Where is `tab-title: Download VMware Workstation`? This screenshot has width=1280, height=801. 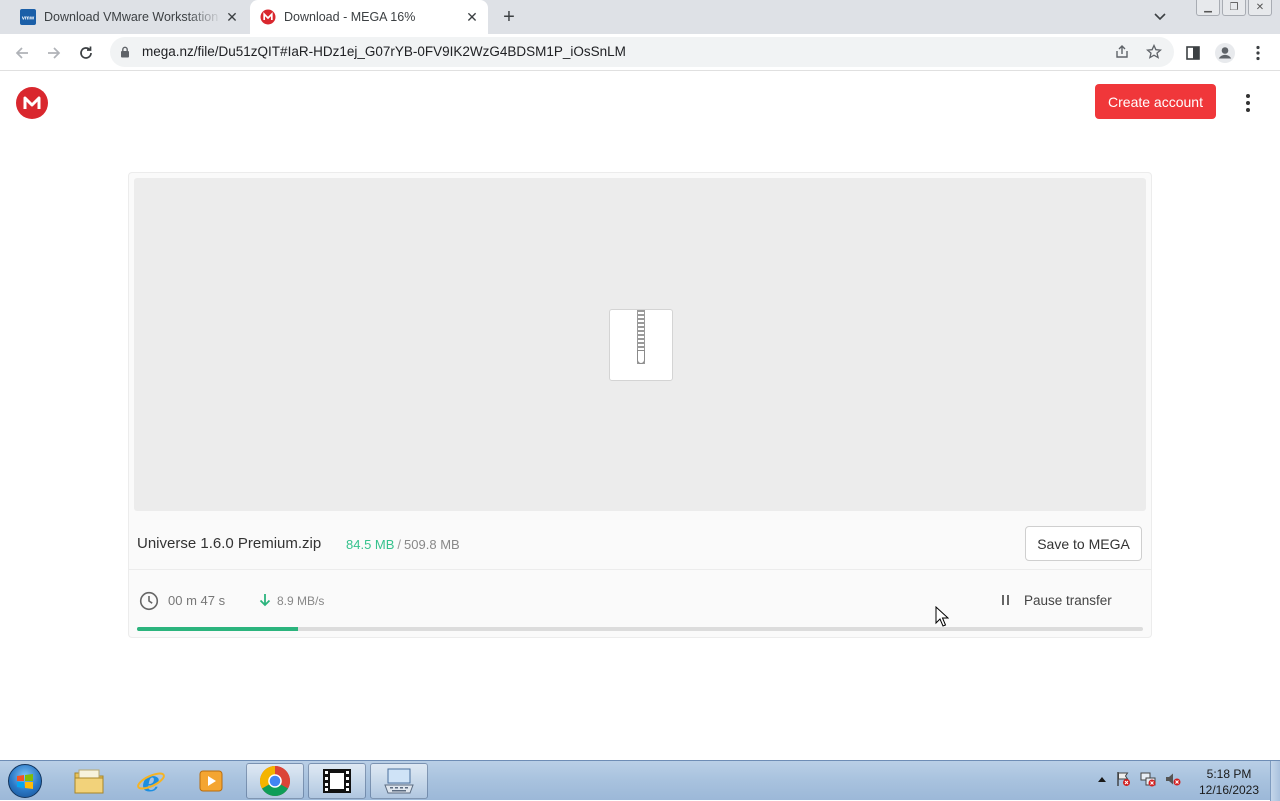
tab-title: Download VMware Workstation is located at coordinates (131, 17).